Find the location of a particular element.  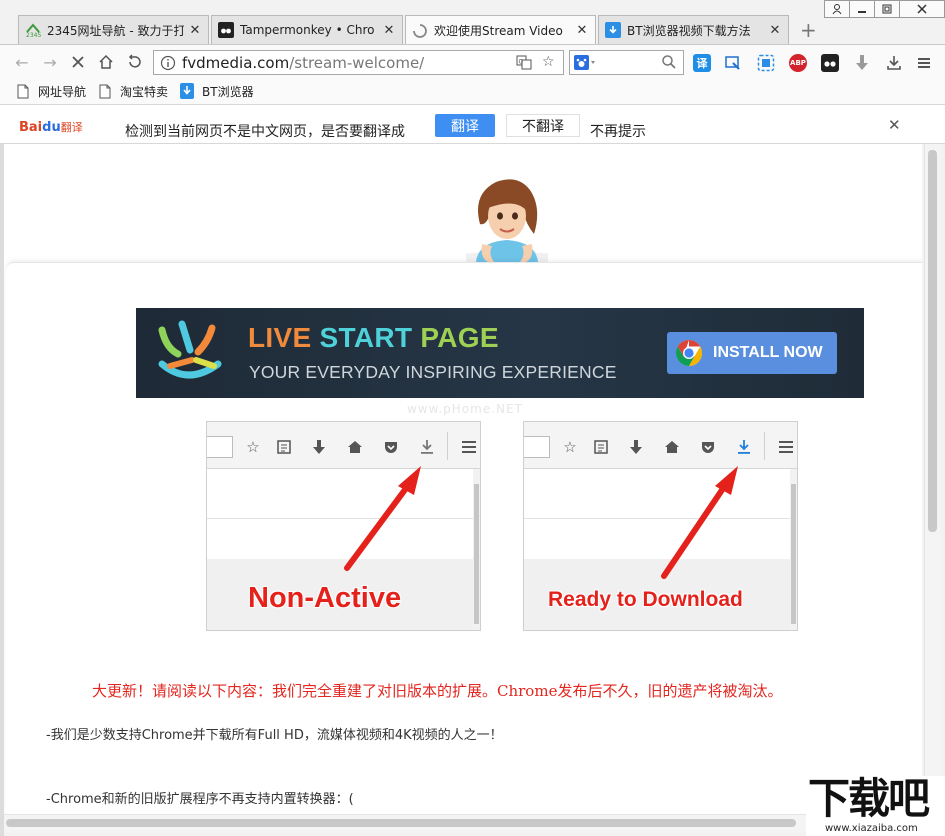

horizontal-scroll-thumb is located at coordinates (401, 823).